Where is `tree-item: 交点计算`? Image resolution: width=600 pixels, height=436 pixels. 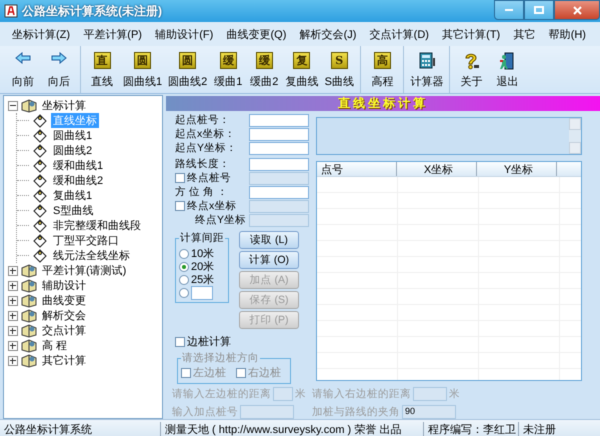 tree-item: 交点计算 is located at coordinates (64, 330).